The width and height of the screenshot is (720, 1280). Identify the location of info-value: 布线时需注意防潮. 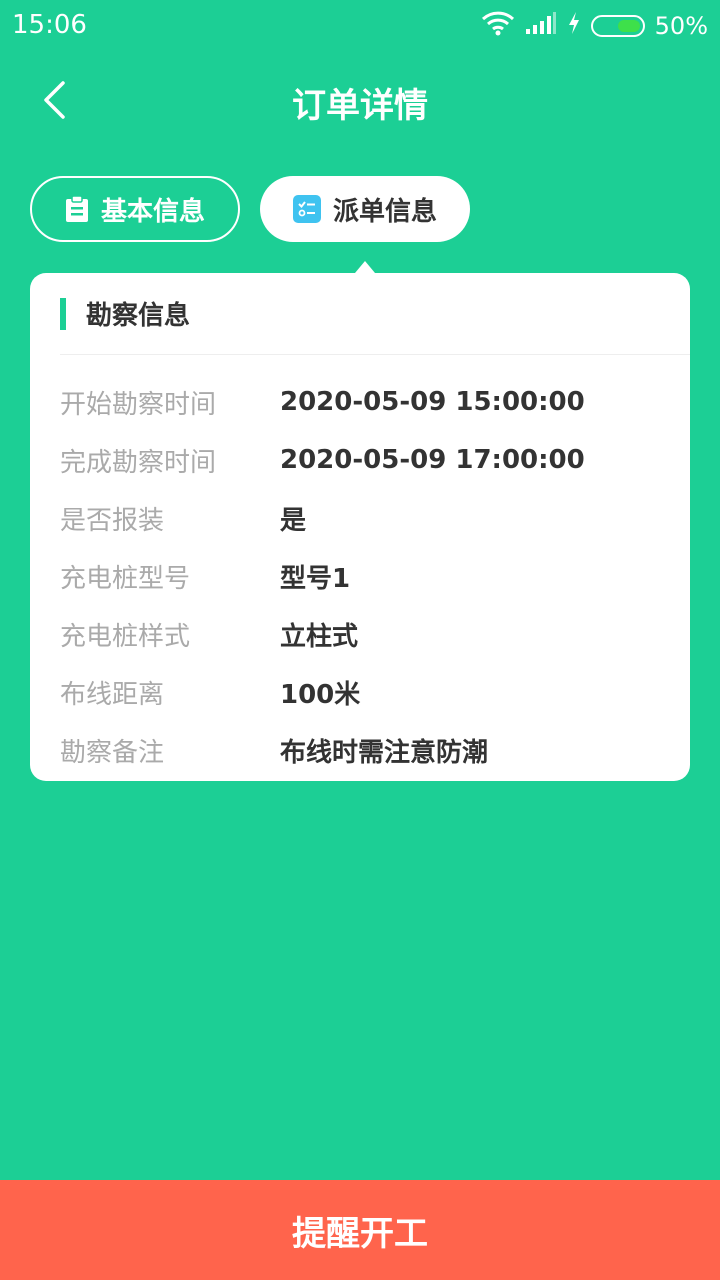
(384, 752).